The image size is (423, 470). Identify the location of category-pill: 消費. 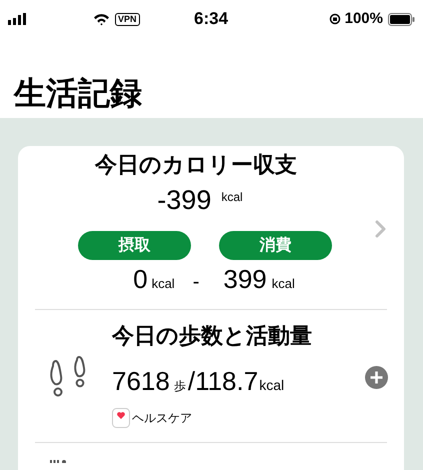
(275, 245).